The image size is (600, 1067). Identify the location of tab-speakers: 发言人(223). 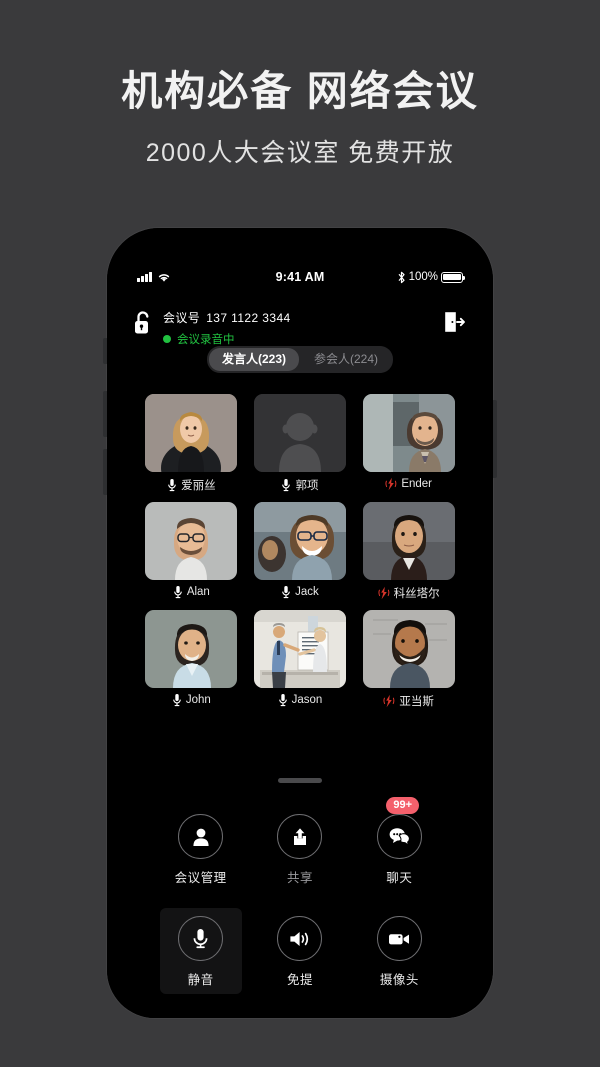
(253, 359).